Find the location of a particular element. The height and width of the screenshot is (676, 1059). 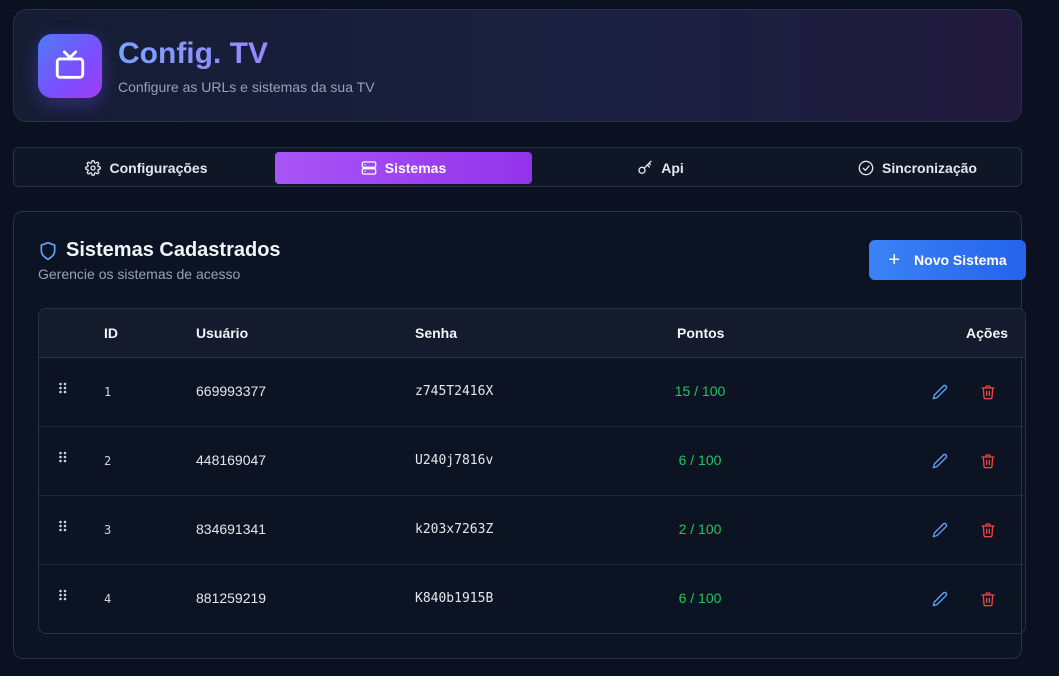

column-header-id: ID is located at coordinates (111, 333).